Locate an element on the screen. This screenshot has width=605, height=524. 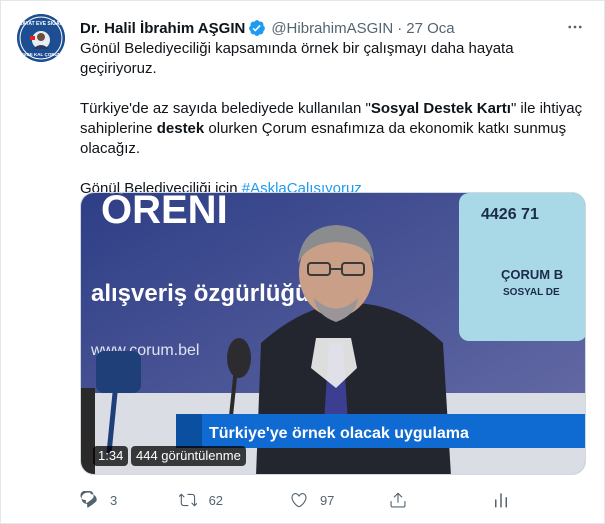
avatar-image: HAYAT EVE SIĞAR EVDE KAL ÇORUM is located at coordinates (41, 38).